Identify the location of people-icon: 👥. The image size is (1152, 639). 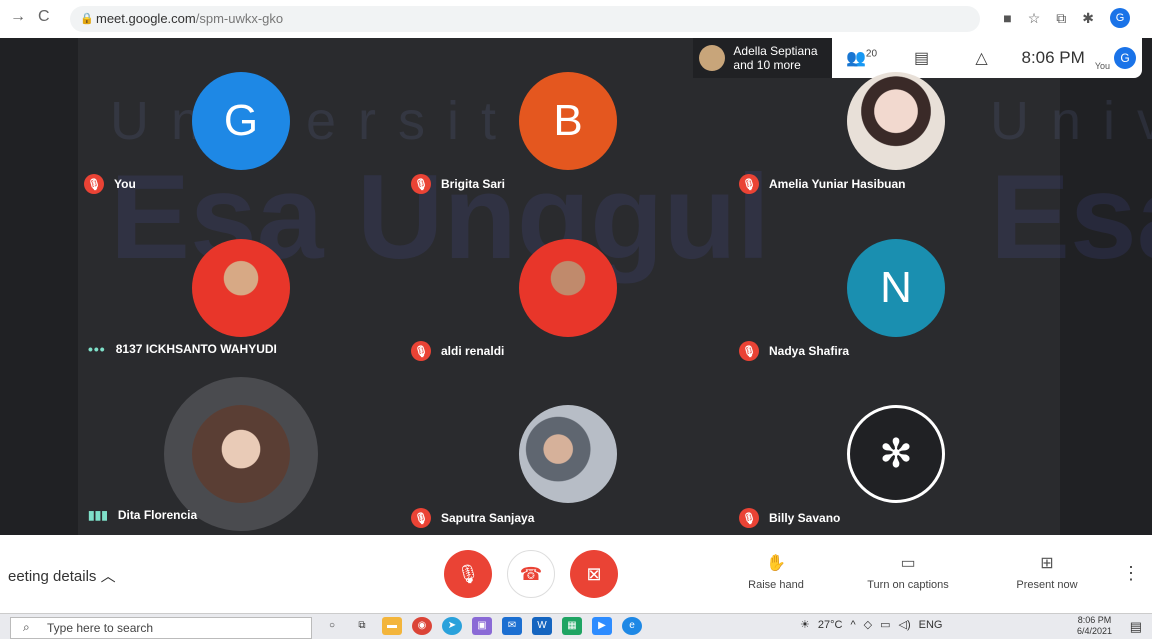
(855, 58).